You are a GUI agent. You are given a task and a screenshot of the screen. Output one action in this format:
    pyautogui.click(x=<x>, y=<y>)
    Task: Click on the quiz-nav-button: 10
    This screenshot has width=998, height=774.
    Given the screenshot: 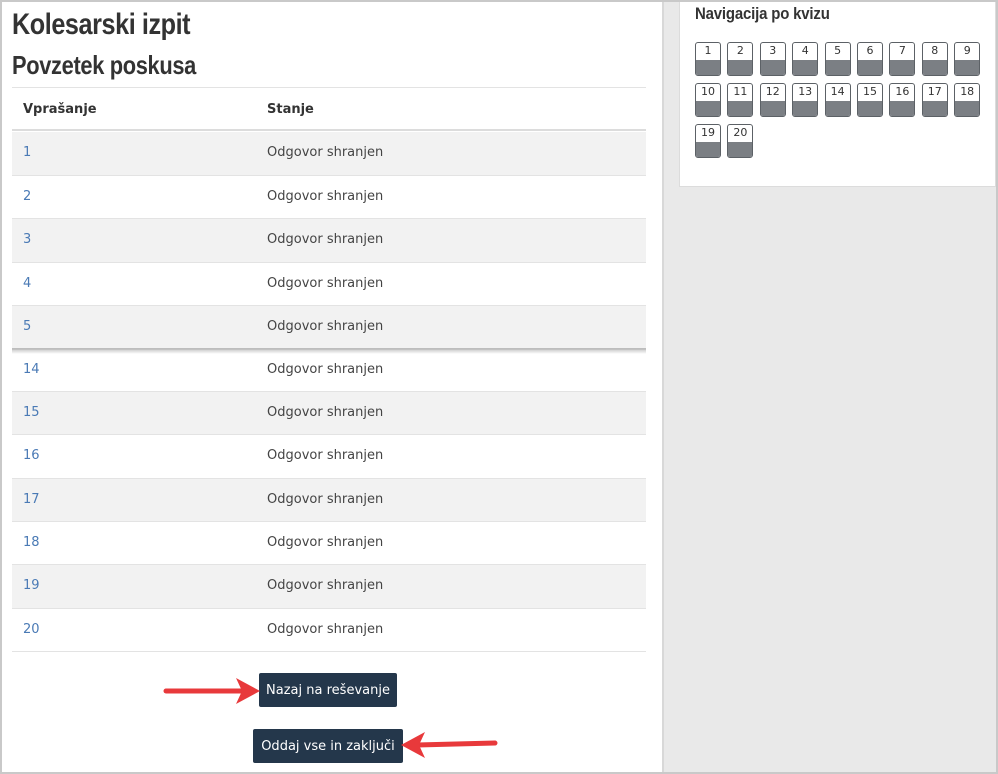 What is the action you would take?
    pyautogui.click(x=708, y=100)
    